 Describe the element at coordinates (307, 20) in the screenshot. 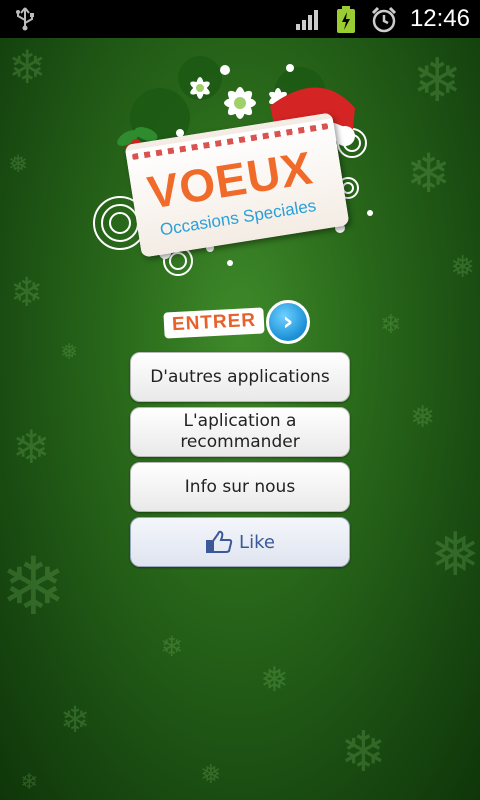

I see `signal-icon` at that location.